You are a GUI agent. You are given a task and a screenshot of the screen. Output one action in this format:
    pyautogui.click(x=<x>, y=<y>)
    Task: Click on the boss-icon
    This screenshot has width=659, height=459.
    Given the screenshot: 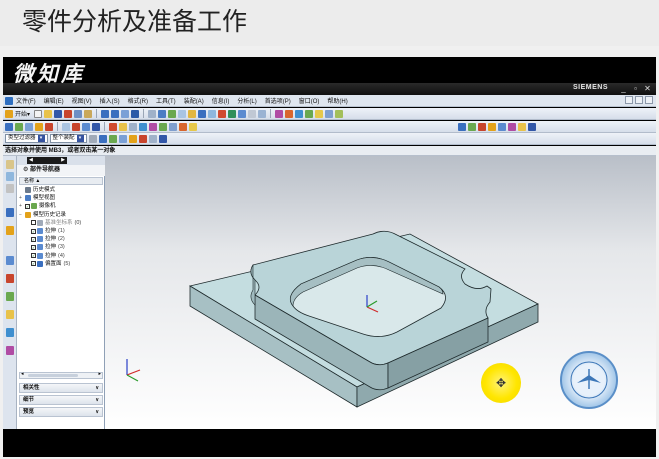 What is the action you would take?
    pyautogui.click(x=212, y=113)
    